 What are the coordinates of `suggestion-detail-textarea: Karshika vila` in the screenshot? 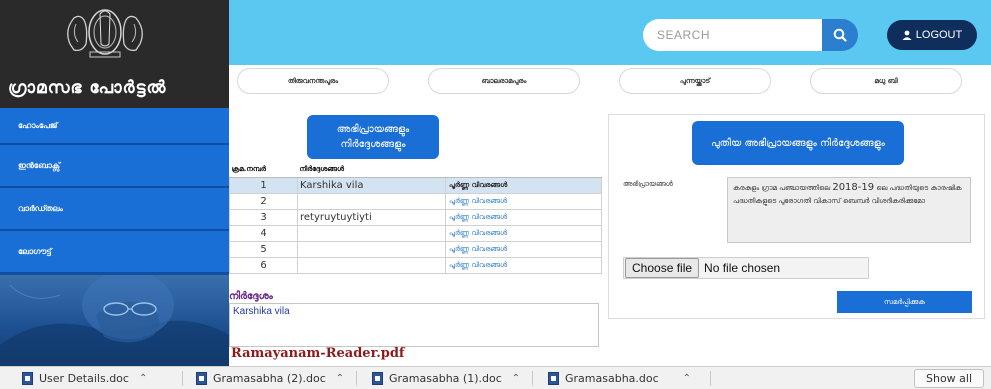 It's located at (414, 325).